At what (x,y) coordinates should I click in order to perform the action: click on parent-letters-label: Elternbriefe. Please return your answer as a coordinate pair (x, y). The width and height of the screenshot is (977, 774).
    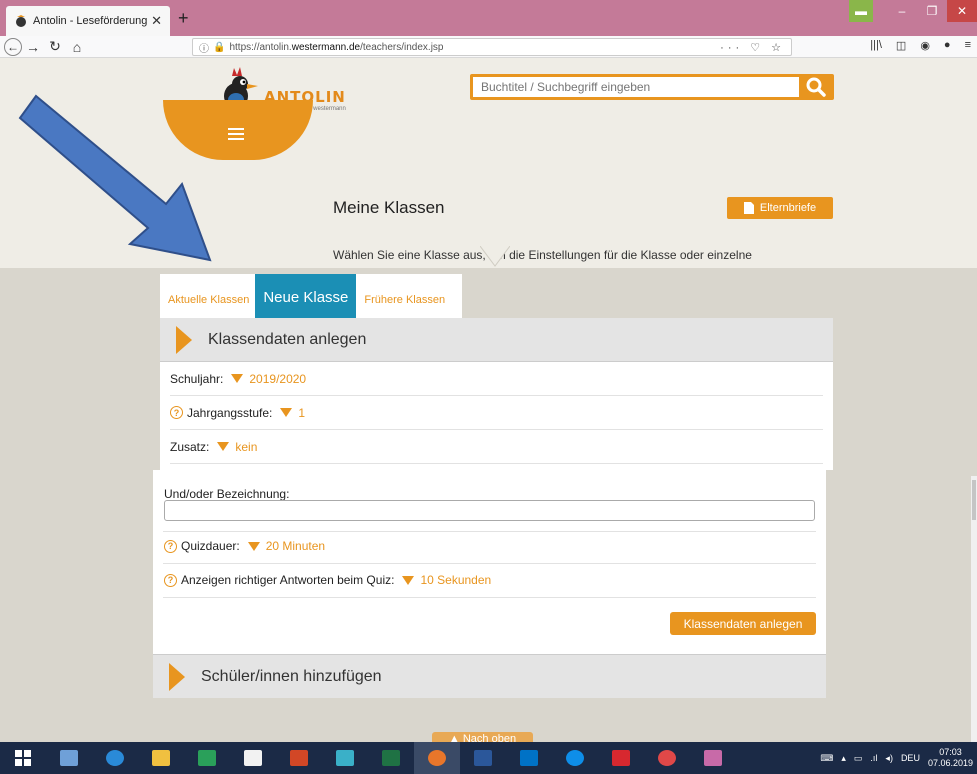
    Looking at the image, I should click on (788, 208).